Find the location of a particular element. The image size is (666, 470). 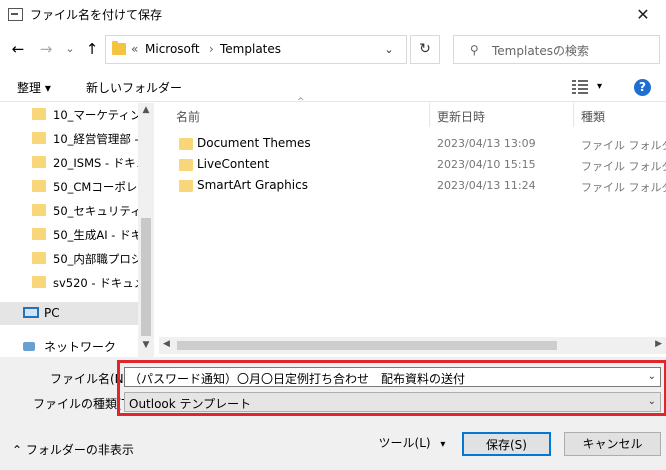

sidebar-item-network: ネットワーク is located at coordinates (69, 345).